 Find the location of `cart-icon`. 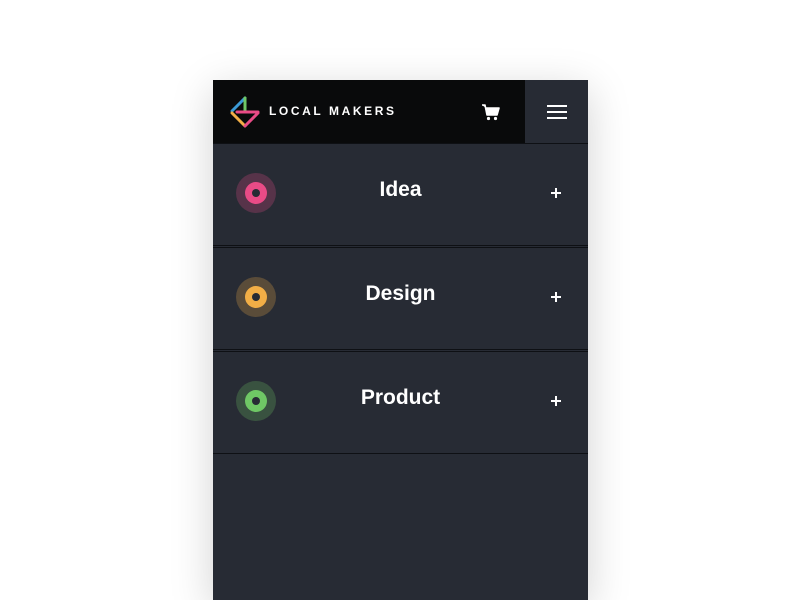

cart-icon is located at coordinates (491, 112).